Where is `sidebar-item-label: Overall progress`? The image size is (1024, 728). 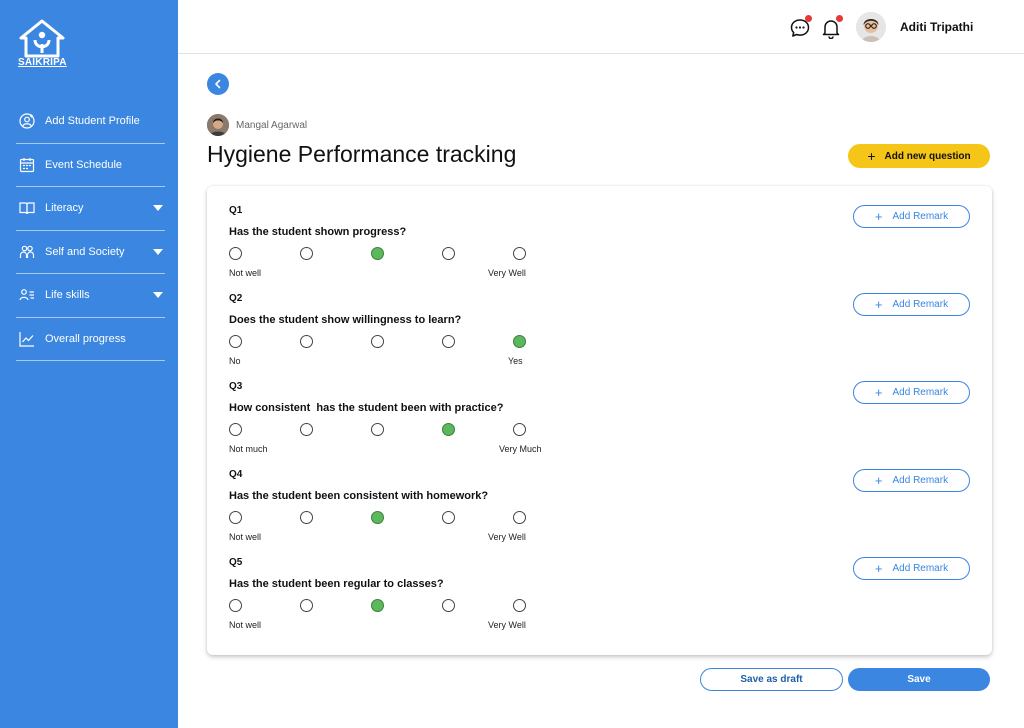
sidebar-item-label: Overall progress is located at coordinates (85, 338).